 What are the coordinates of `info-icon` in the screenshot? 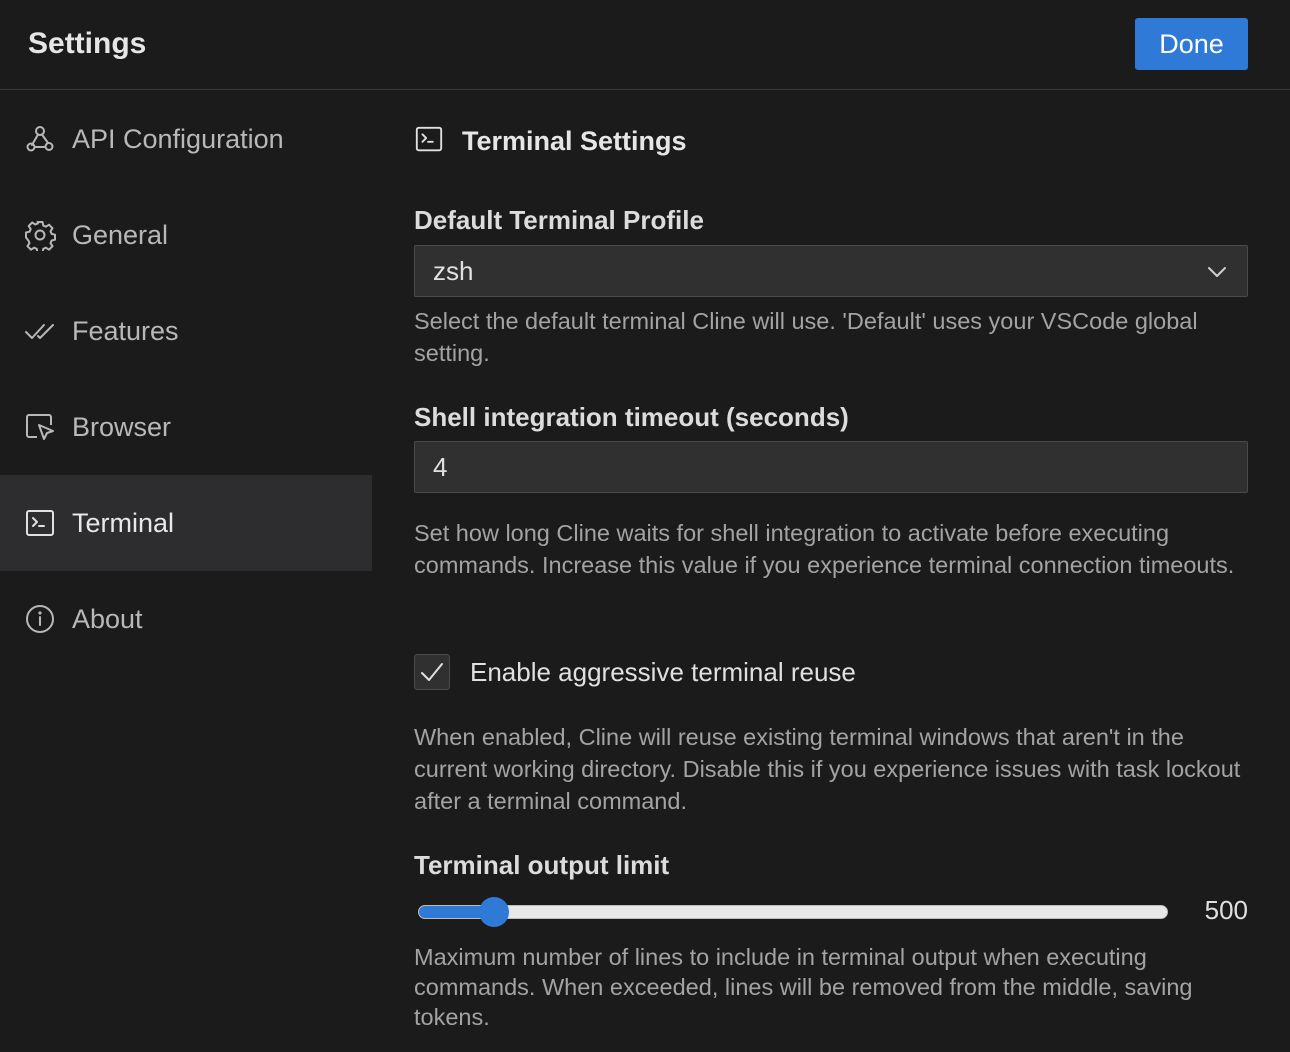 It's located at (40, 619).